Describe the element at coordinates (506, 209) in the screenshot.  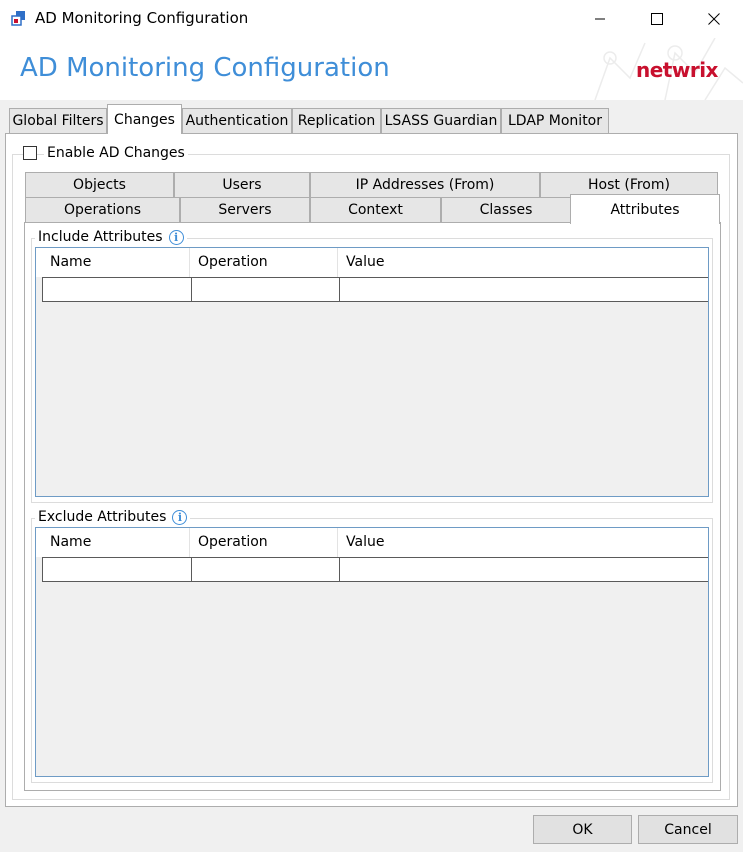
I see `tab-classes: Classes` at that location.